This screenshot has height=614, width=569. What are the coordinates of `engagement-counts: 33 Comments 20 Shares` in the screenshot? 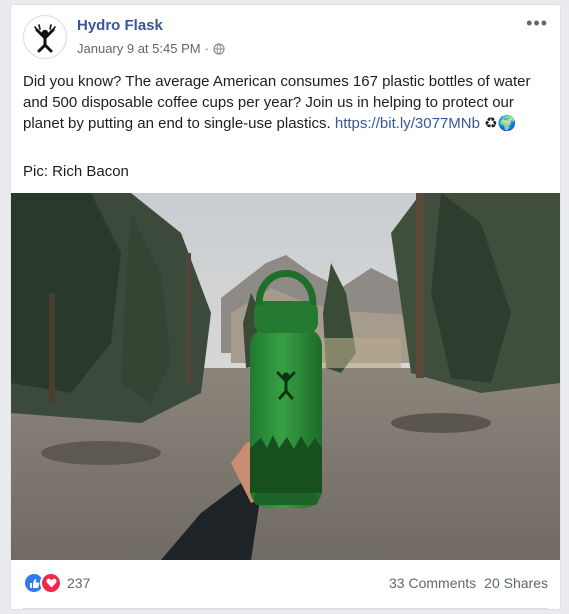 It's located at (468, 583).